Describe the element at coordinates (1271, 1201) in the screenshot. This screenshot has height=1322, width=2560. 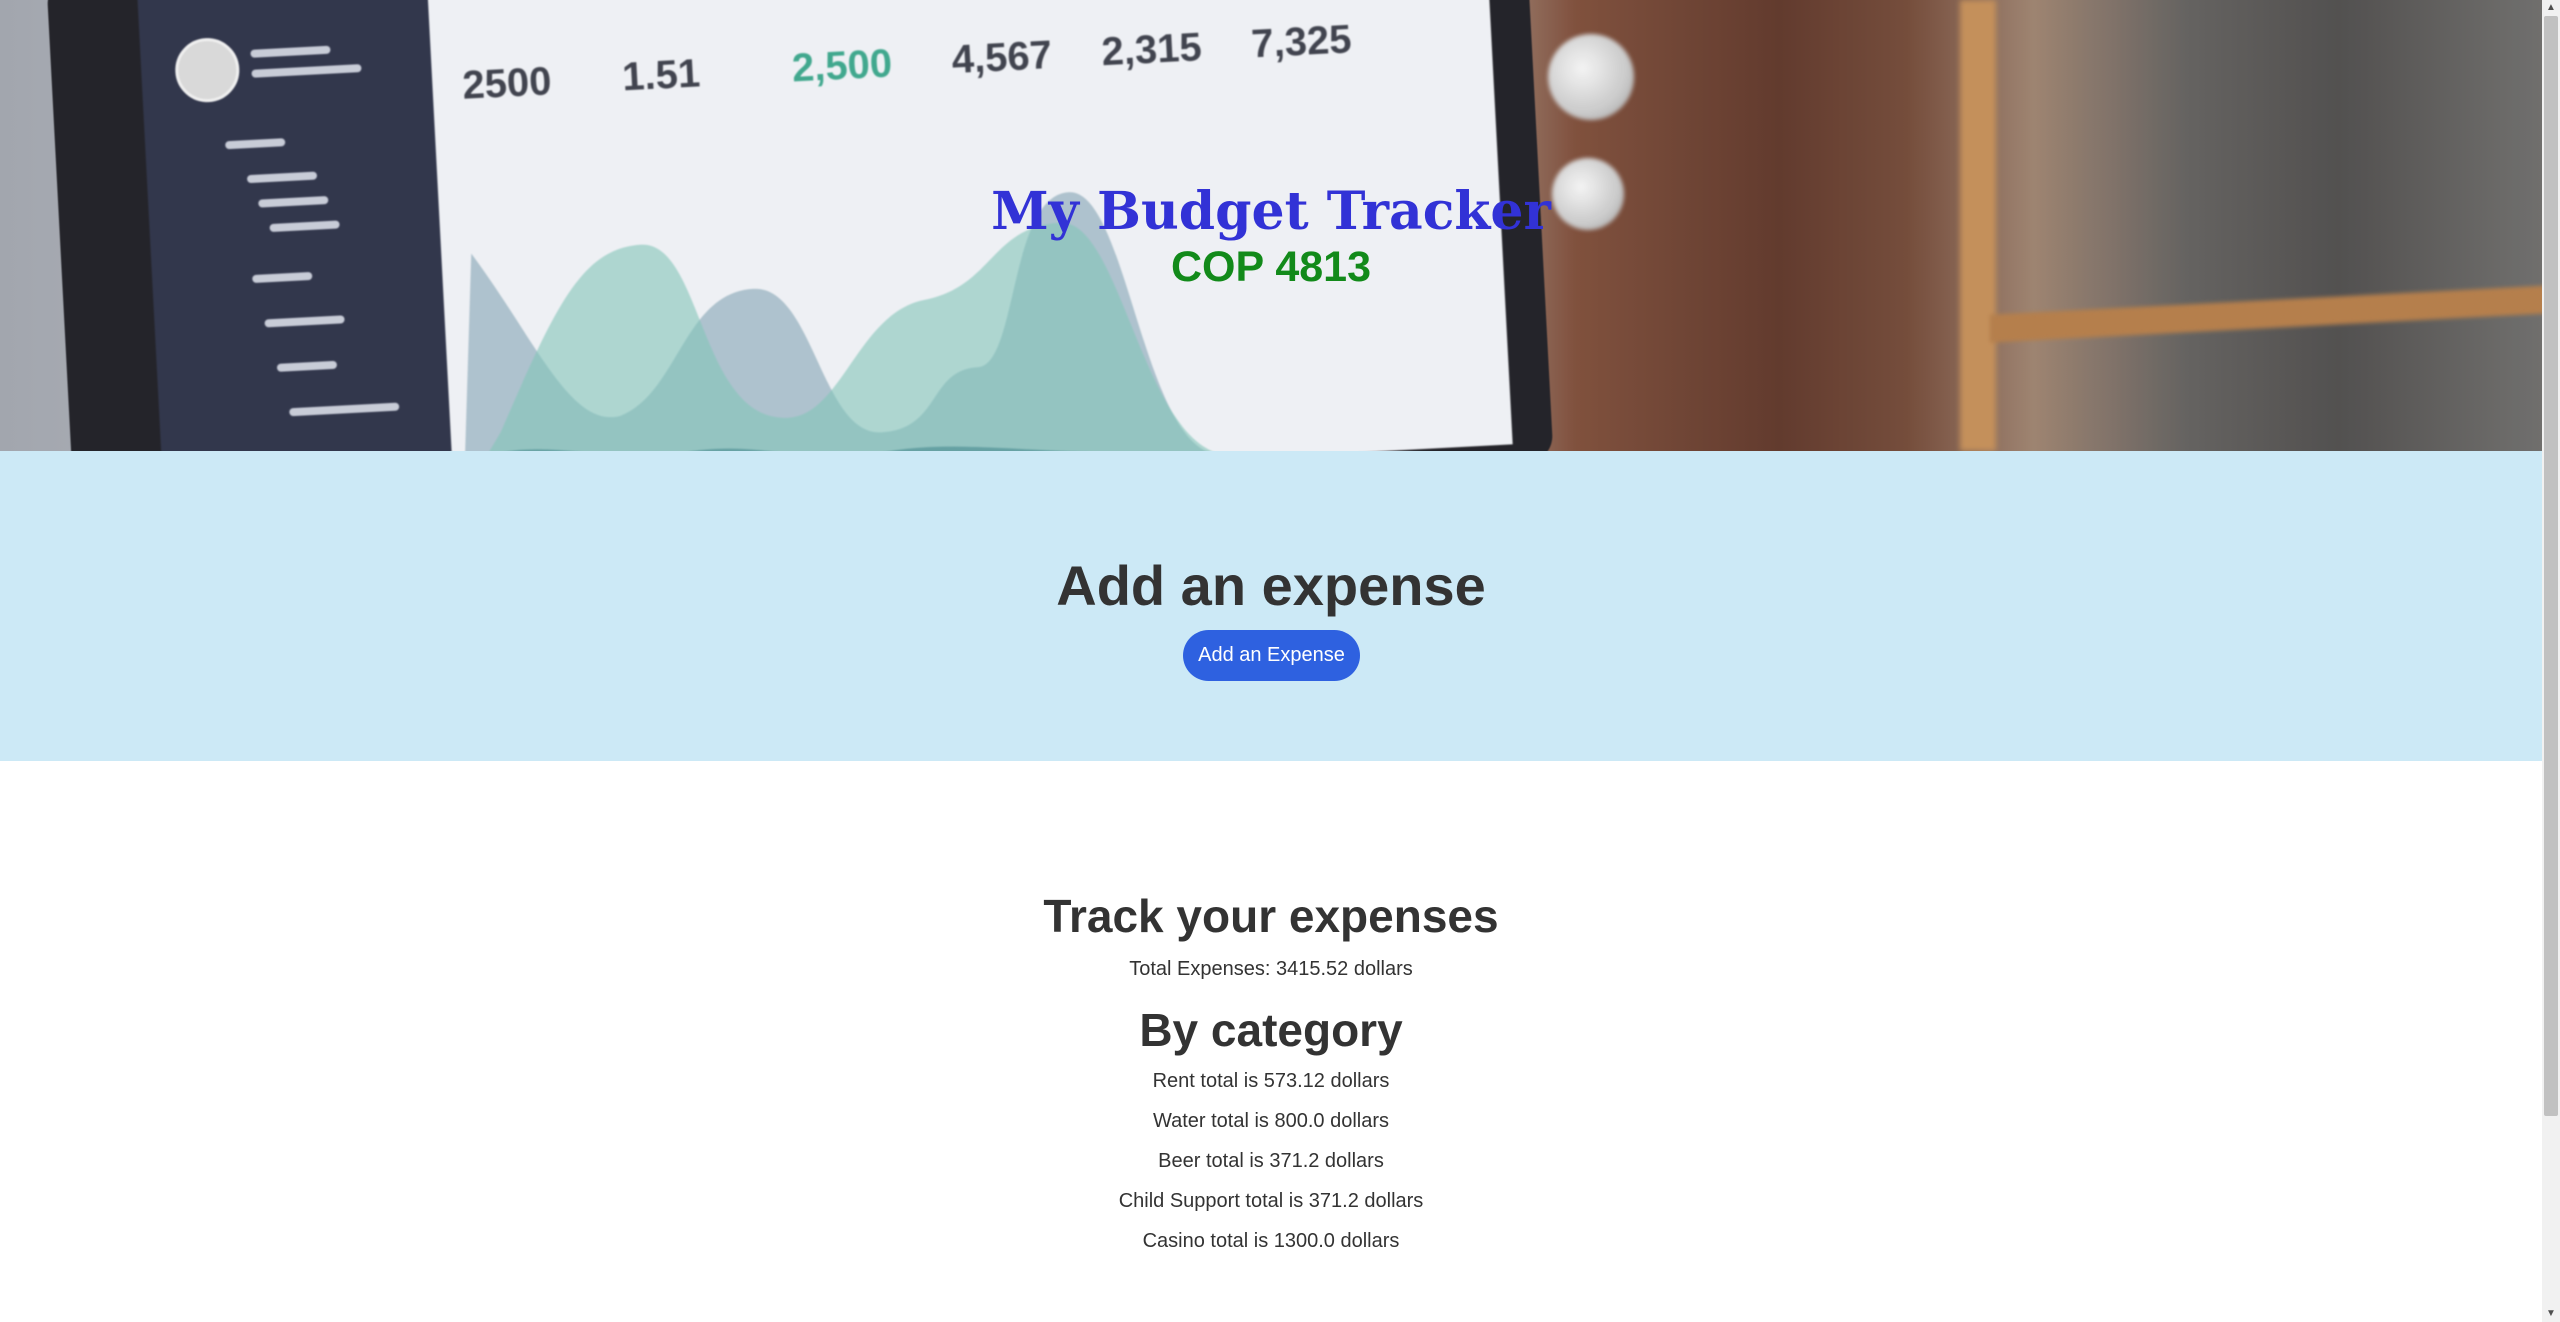
I see `category-item-child-support: Child Support total is 371.2 dollars` at that location.